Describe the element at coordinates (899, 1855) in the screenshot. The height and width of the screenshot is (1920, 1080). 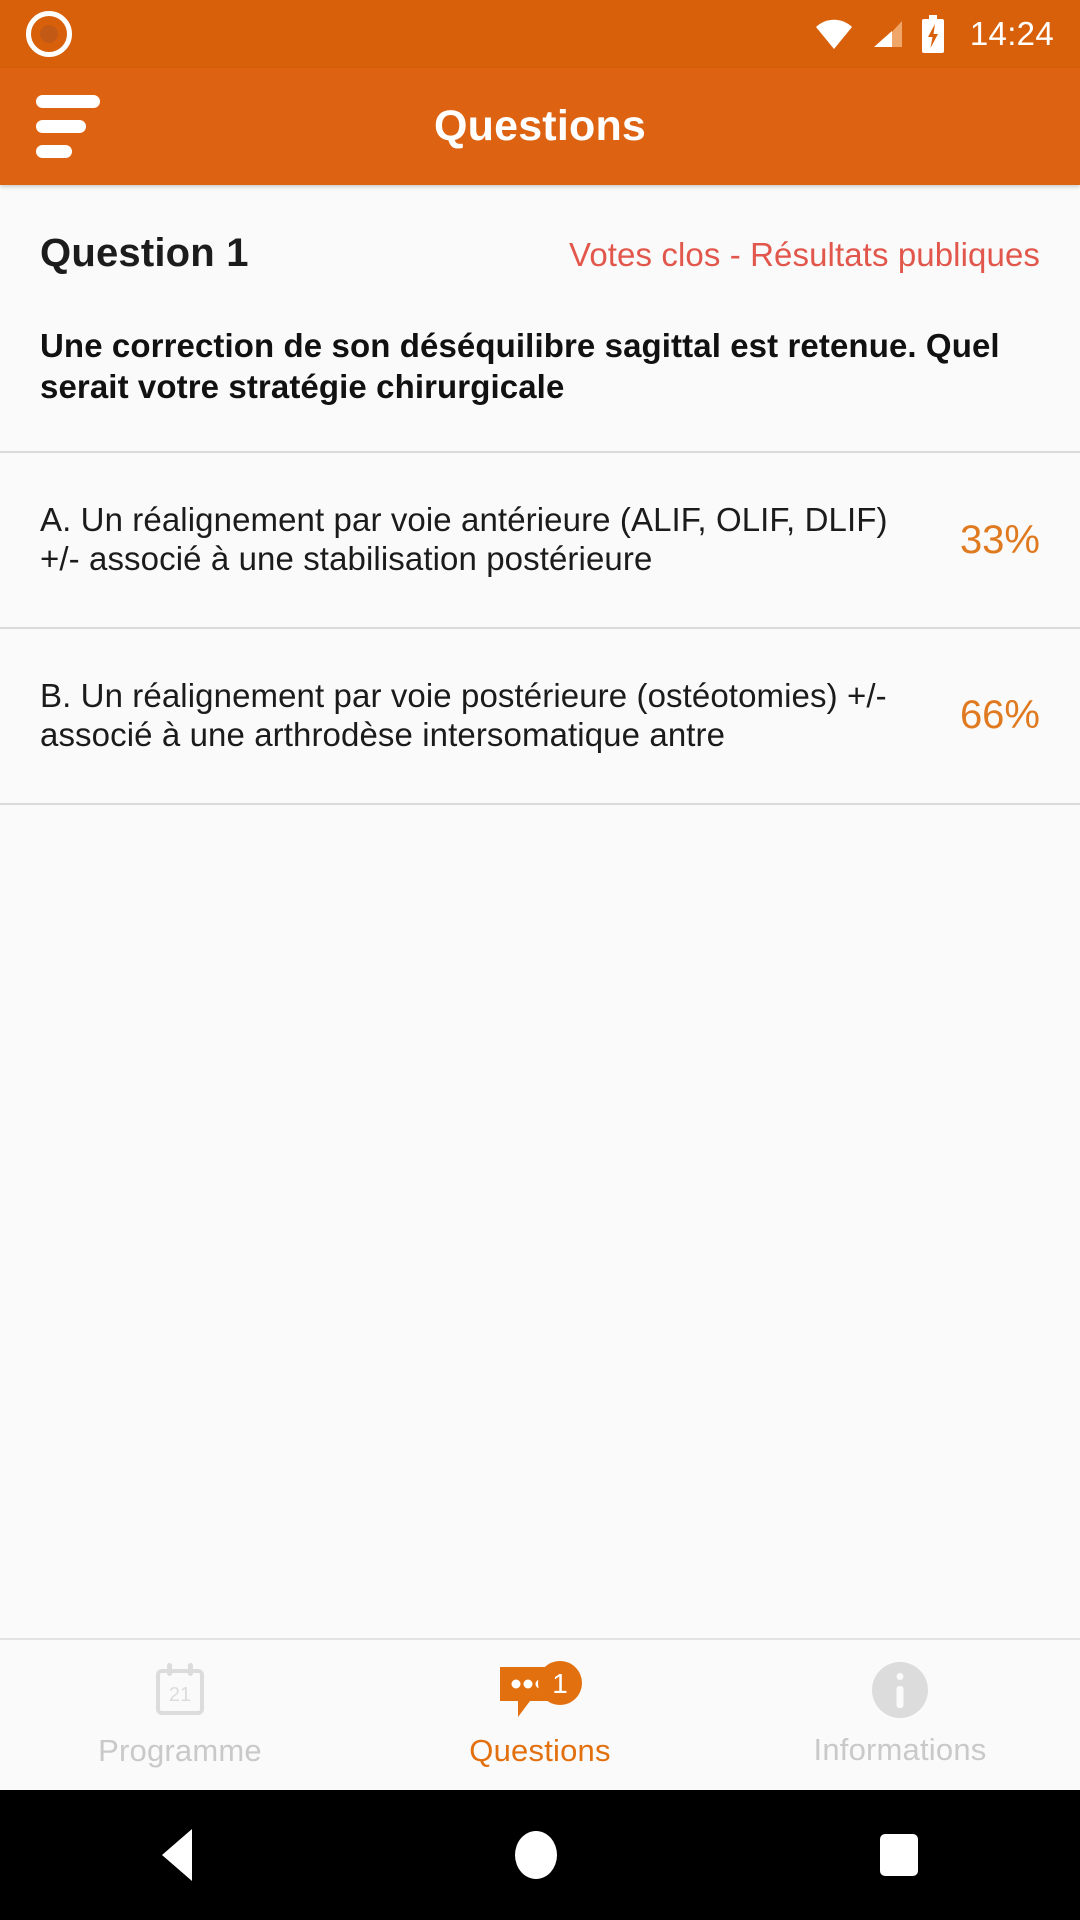
I see `recents-square-icon` at that location.